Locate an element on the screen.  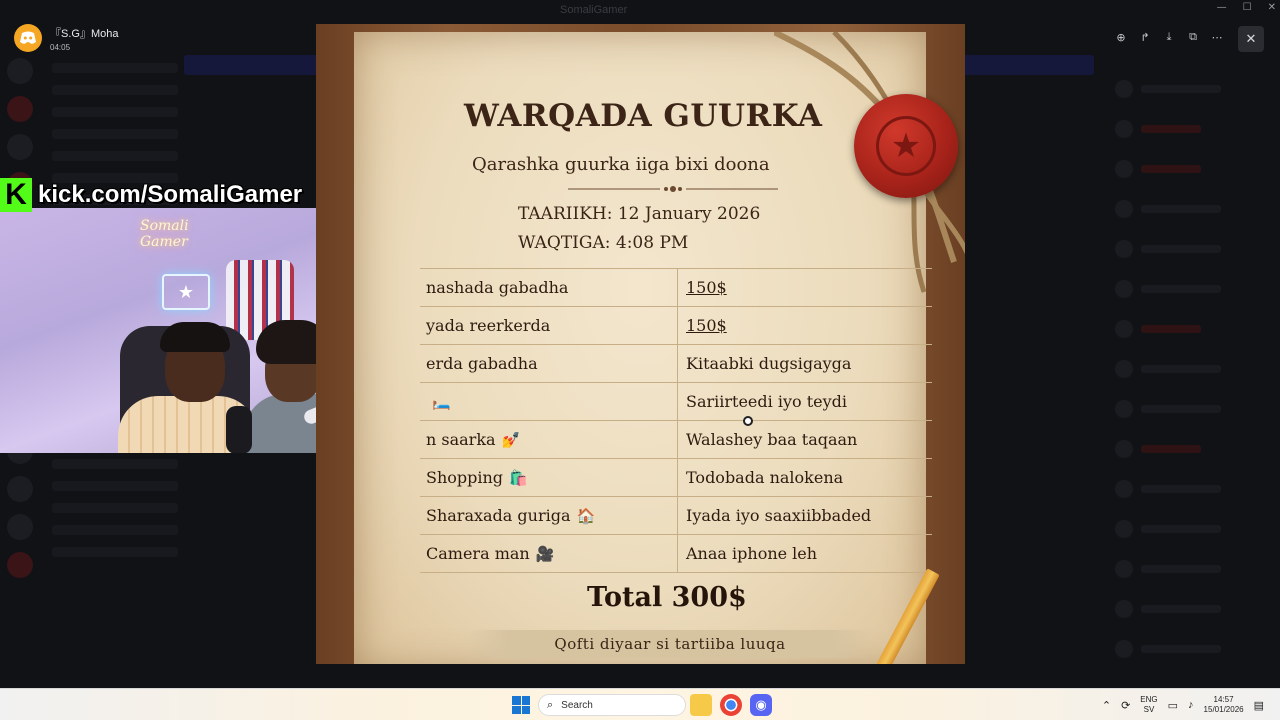
bed-icon: 🛏️ is located at coordinates (441, 401).